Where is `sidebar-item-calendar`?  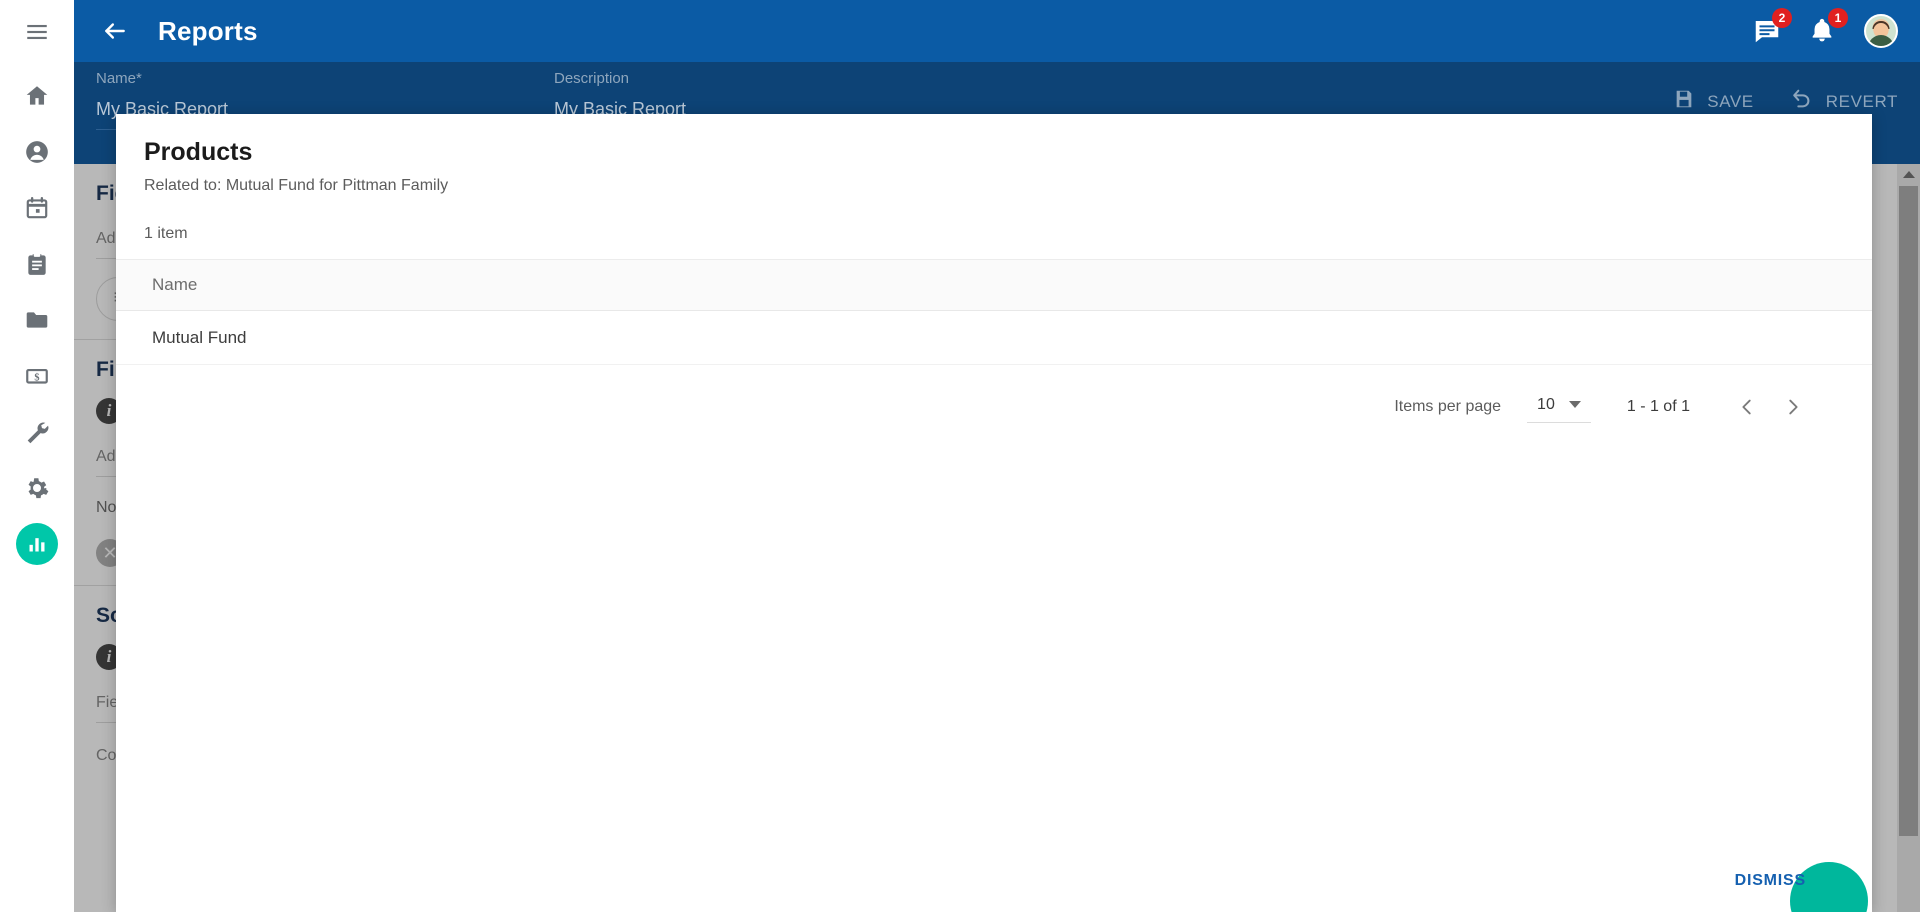
sidebar-item-calendar is located at coordinates (37, 208).